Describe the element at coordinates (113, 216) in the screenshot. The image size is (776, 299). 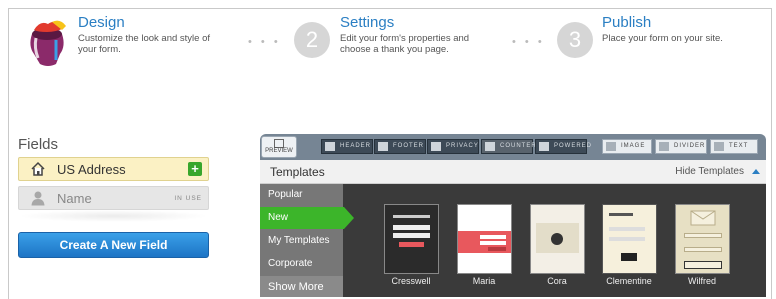
I see `panel-shadow` at that location.